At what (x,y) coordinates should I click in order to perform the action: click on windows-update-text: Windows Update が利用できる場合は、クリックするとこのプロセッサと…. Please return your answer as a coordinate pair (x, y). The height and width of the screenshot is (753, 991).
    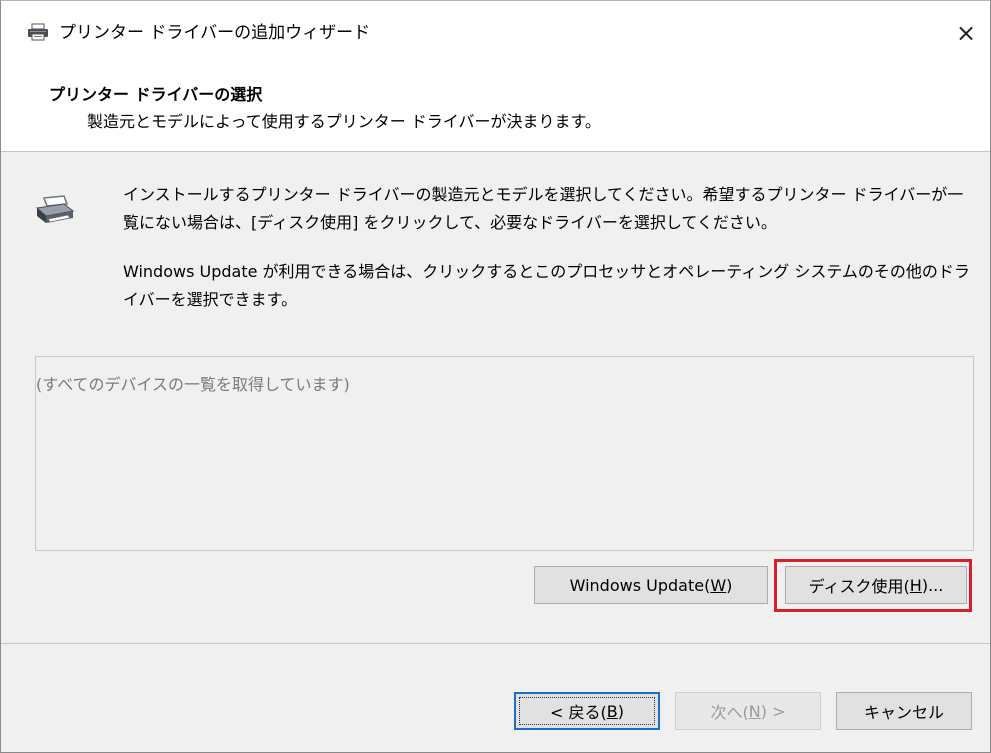
    Looking at the image, I should click on (546, 285).